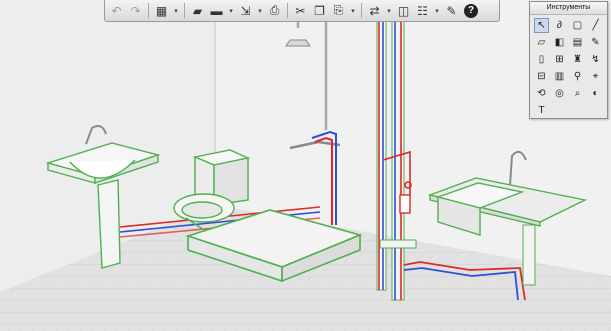 The image size is (611, 331). I want to click on export-dropdown: ▾, so click(260, 10).